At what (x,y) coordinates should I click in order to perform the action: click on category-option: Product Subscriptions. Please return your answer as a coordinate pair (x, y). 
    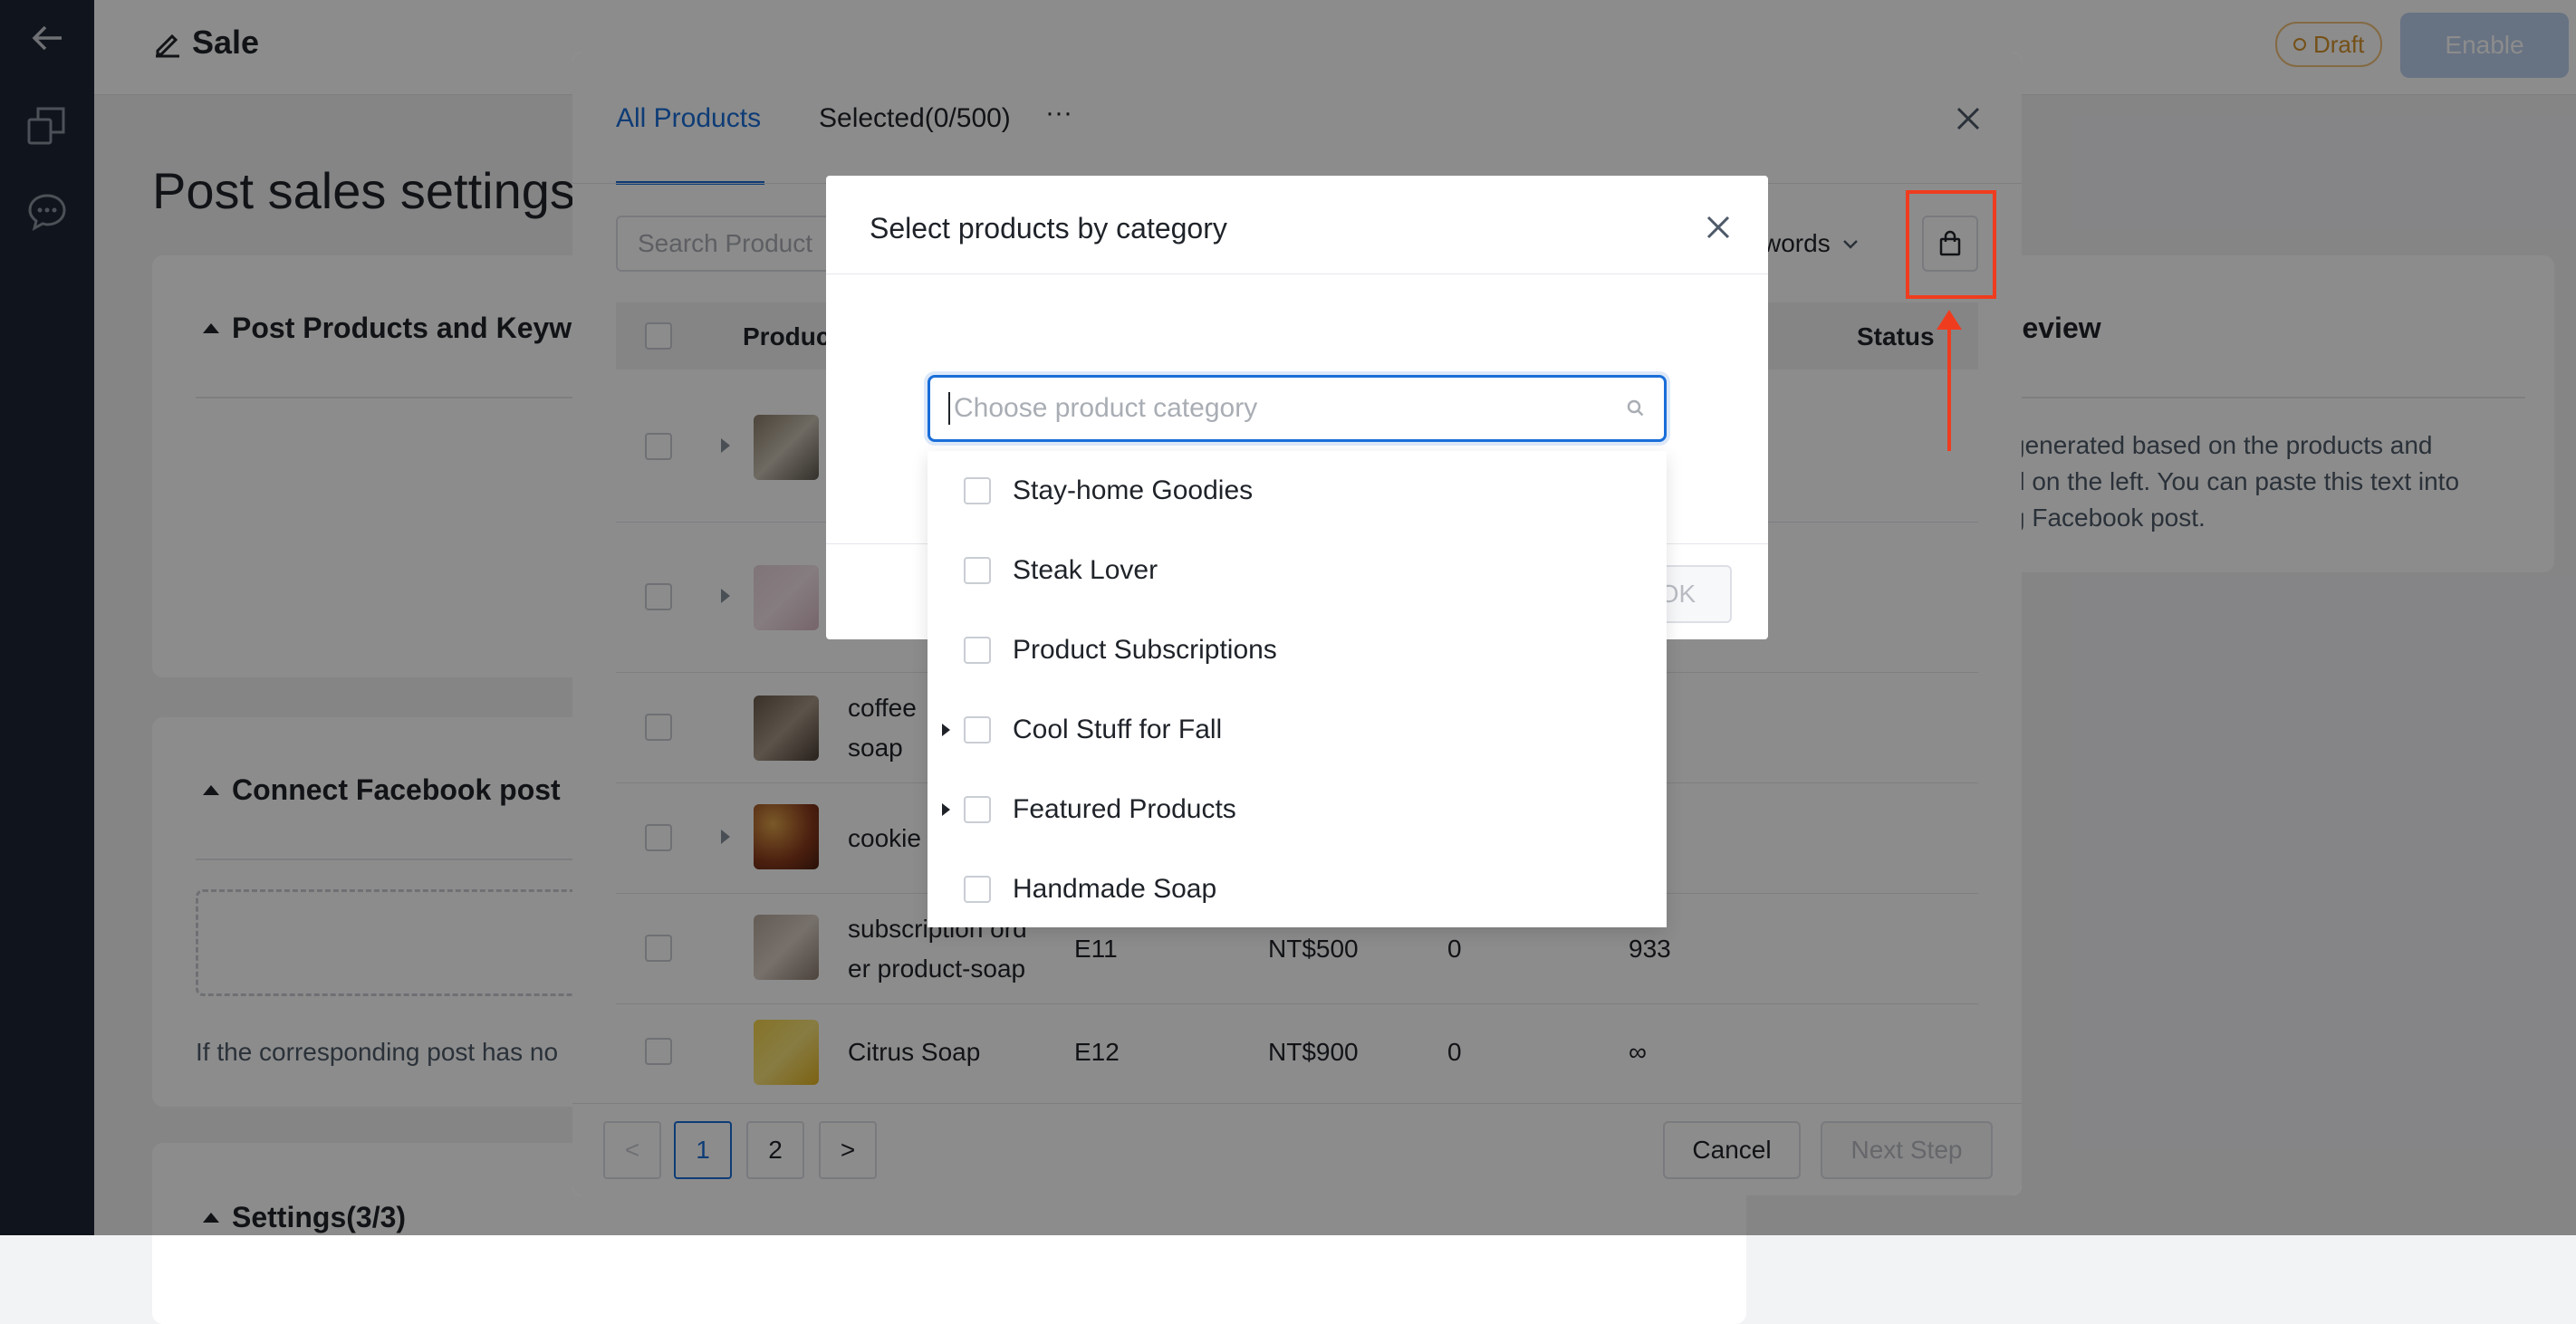
    Looking at the image, I should click on (1297, 650).